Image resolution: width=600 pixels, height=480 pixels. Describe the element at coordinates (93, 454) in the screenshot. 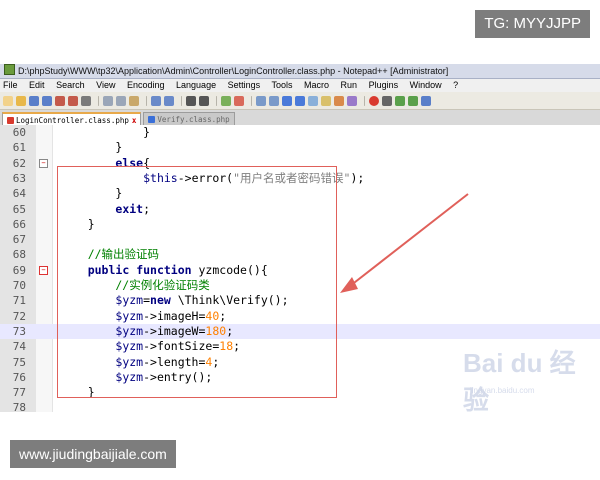

I see `watermark-bottom: www.jiudingbaijiale.com` at that location.